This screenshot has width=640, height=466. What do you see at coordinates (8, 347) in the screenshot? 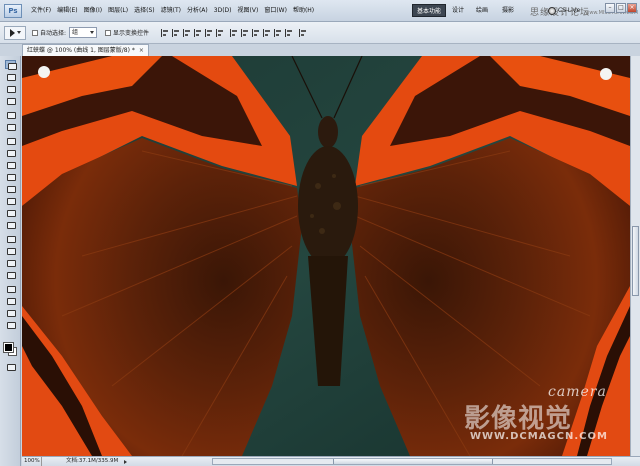
I see `foreground-color-swatch` at bounding box center [8, 347].